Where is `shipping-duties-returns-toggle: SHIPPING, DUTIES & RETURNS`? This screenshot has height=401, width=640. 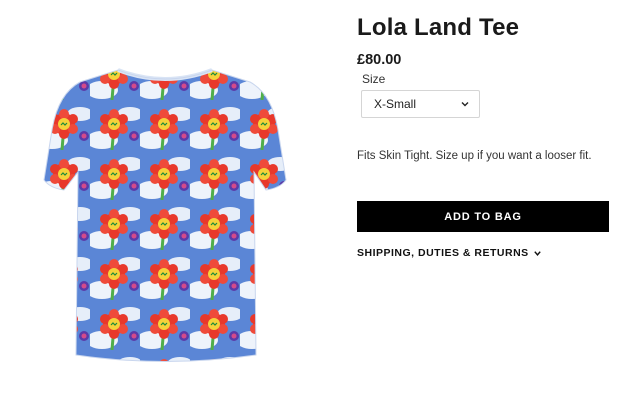
shipping-duties-returns-toggle: SHIPPING, DUTIES & RETURNS is located at coordinates (449, 253).